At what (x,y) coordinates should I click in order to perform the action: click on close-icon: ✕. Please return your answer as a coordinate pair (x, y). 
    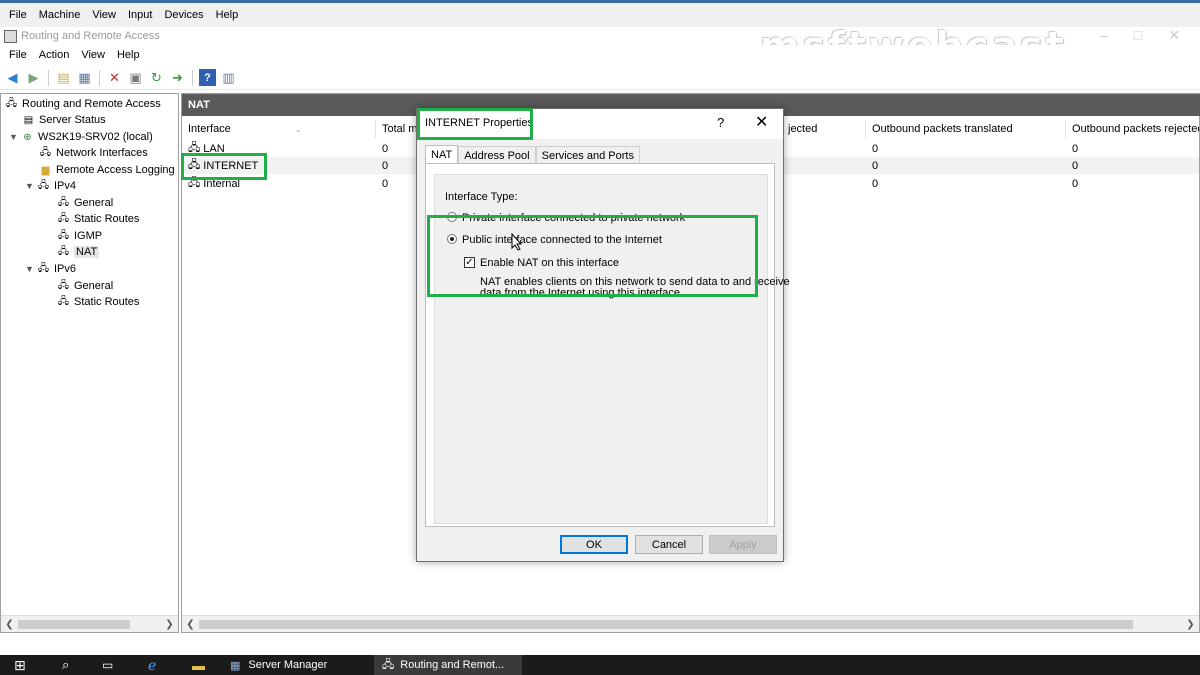
    Looking at the image, I should click on (761, 122).